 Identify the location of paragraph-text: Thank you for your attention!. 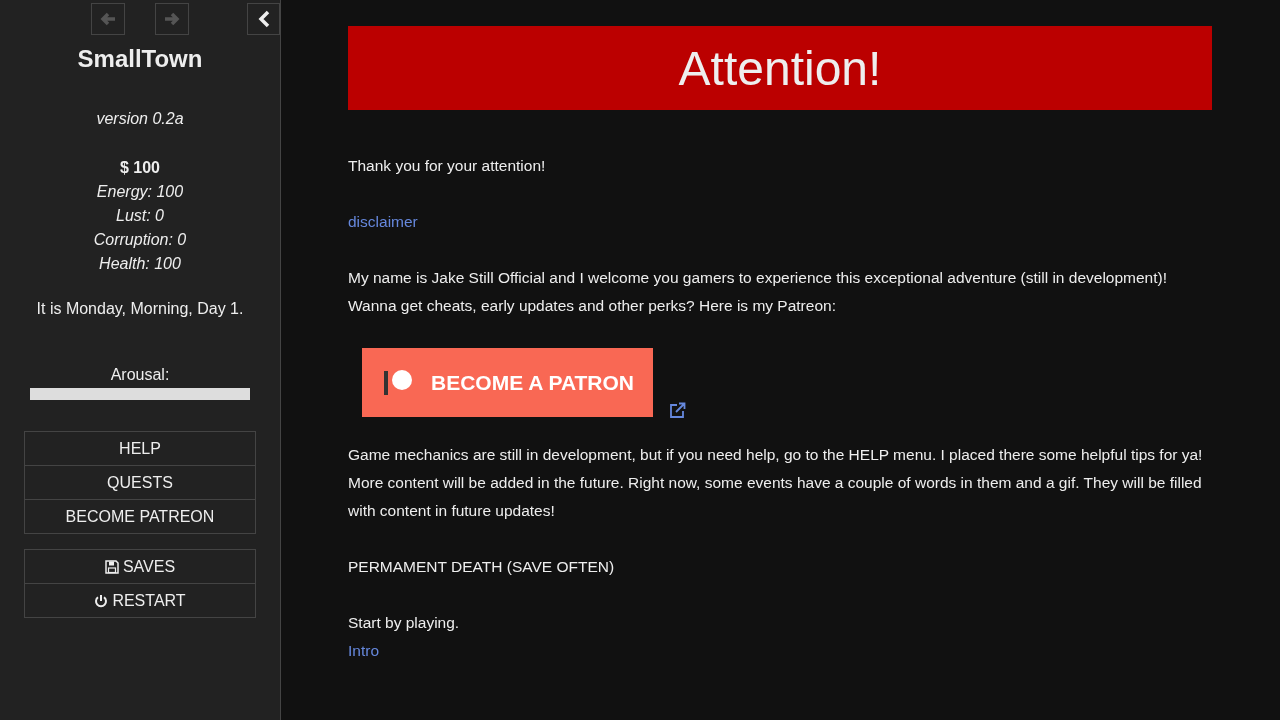
(447, 166).